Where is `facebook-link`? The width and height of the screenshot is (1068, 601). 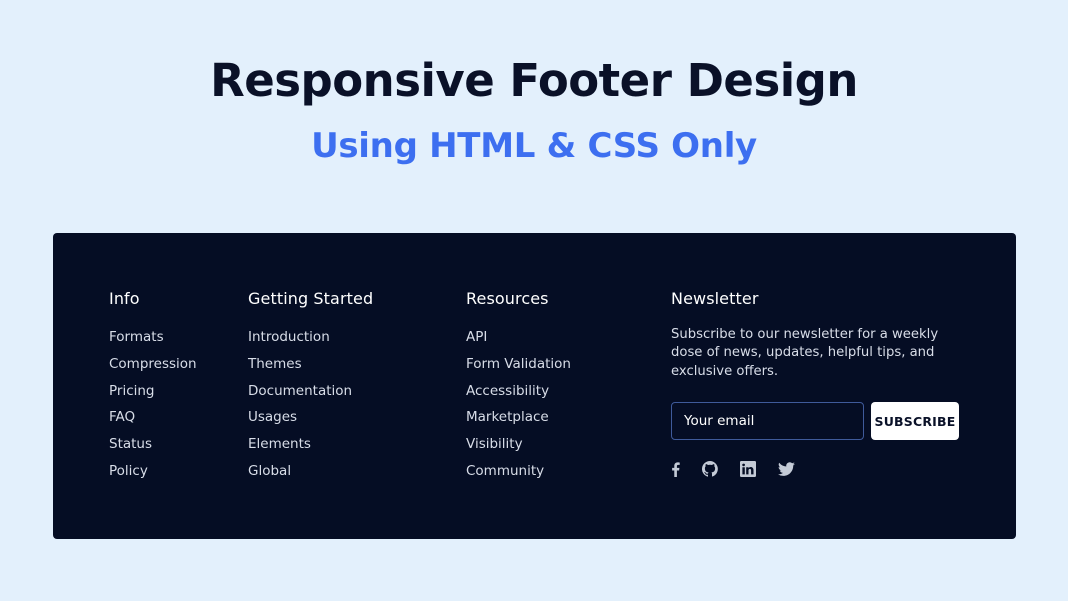
facebook-link is located at coordinates (675, 469).